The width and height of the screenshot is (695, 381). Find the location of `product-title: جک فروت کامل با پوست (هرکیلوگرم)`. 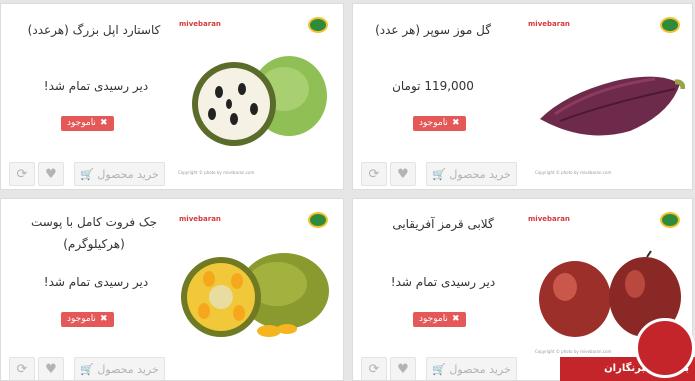

product-title: جک فروت کامل با پوست (هرکیلوگرم) is located at coordinates (94, 233).